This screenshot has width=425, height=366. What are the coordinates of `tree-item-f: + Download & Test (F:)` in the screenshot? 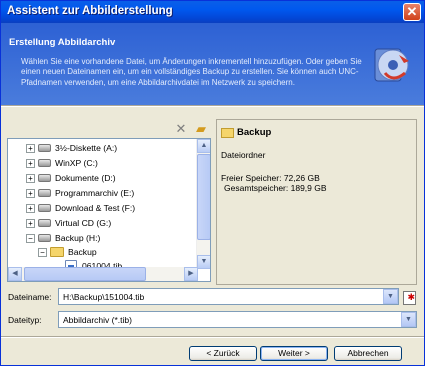 It's located at (80, 208).